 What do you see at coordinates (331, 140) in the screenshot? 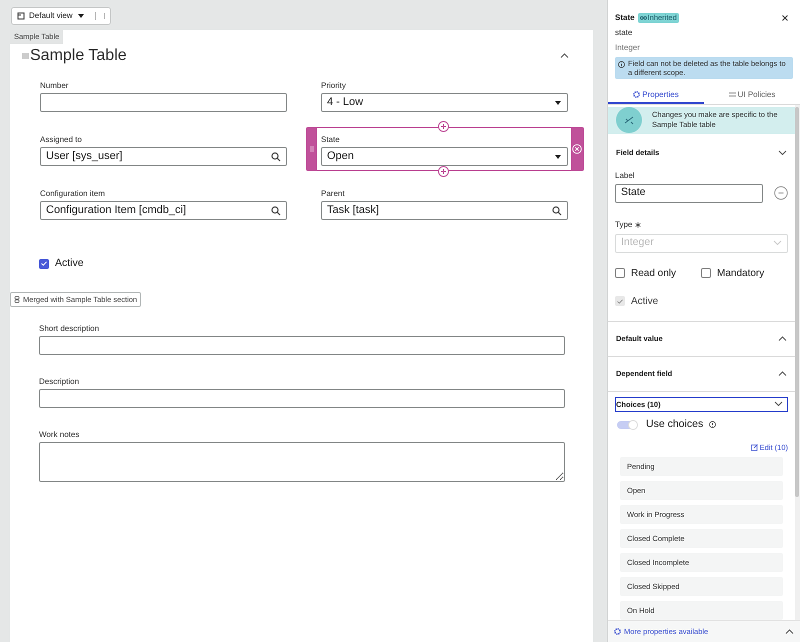
I see `field-label: State` at bounding box center [331, 140].